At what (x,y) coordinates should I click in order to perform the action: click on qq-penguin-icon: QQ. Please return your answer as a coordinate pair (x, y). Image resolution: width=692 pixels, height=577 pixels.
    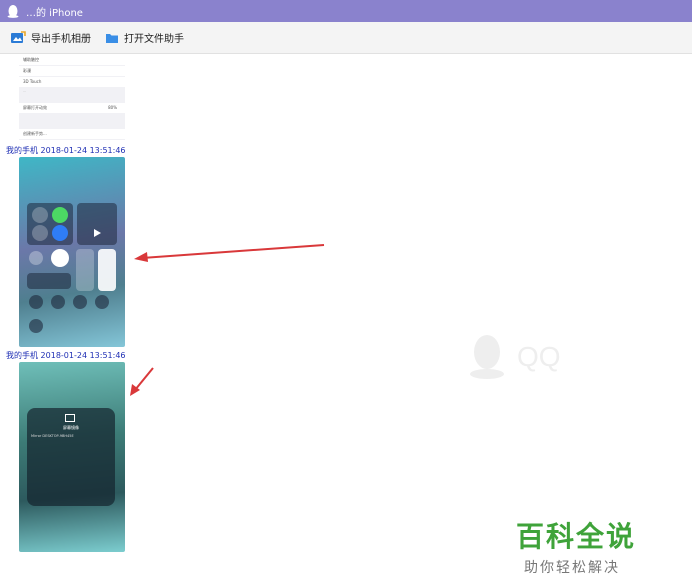
    Looking at the image, I should click on (515, 357).